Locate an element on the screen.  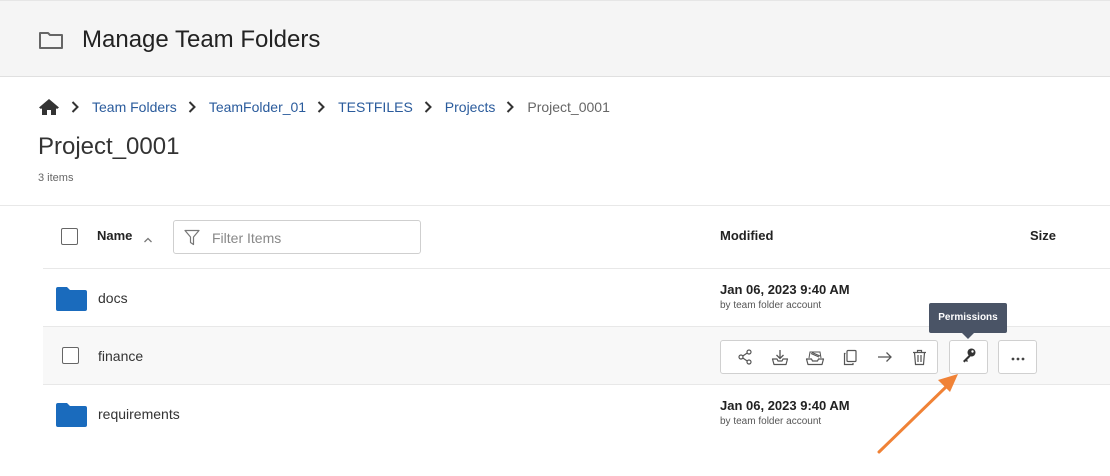
tooltip-pointer is located at coordinates (968, 336).